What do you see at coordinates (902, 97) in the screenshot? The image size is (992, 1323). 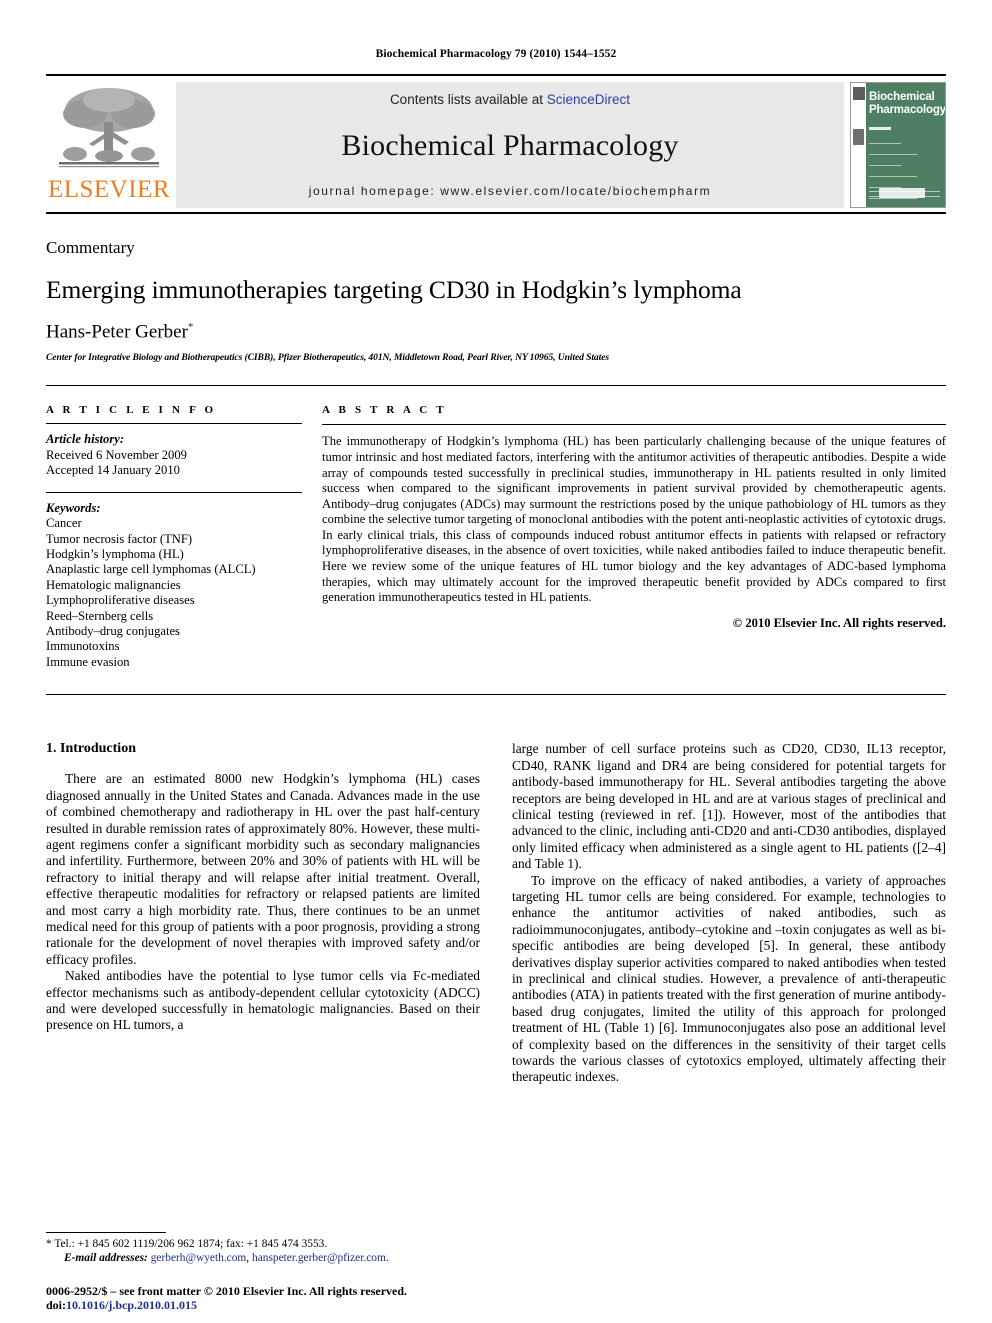 I see `cover-title-line-1: Biochemical` at bounding box center [902, 97].